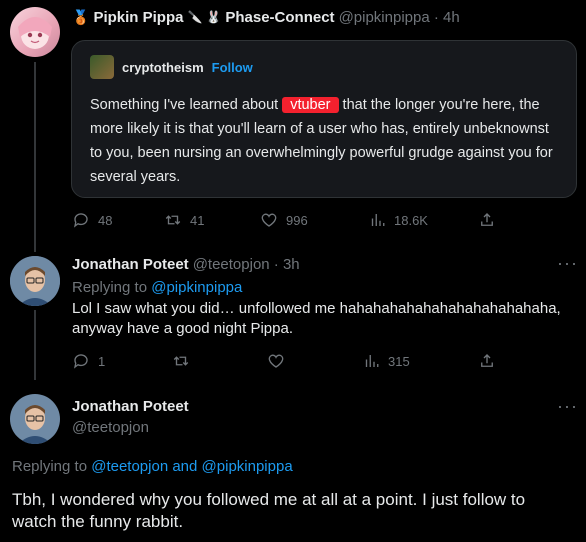 Image resolution: width=586 pixels, height=542 pixels. Describe the element at coordinates (386, 361) in the screenshot. I see `views-button: 315` at that location.